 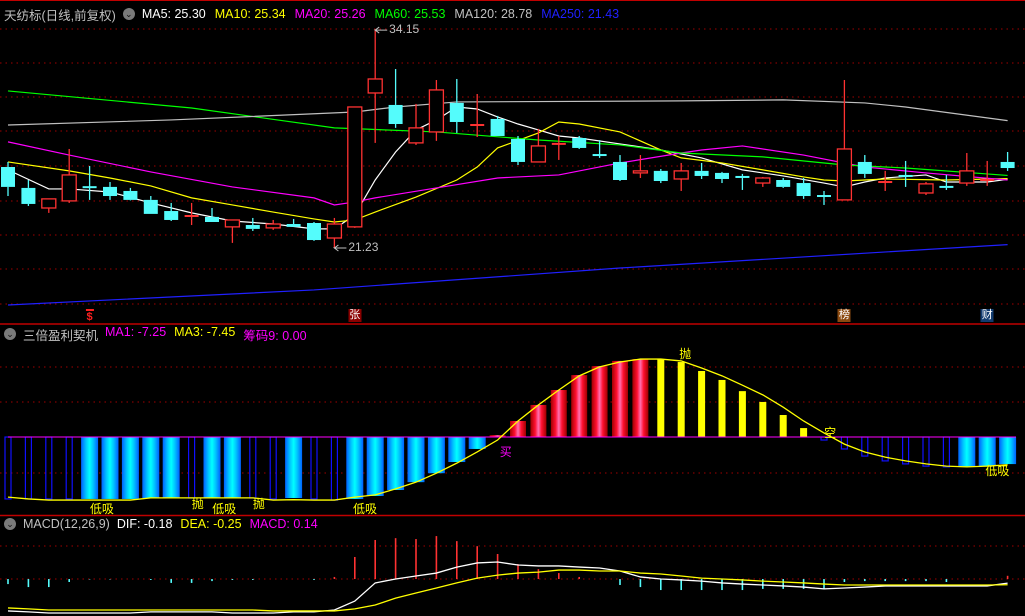 What do you see at coordinates (66, 524) in the screenshot?
I see `macd-title: MACD(12,26,9)` at bounding box center [66, 524].